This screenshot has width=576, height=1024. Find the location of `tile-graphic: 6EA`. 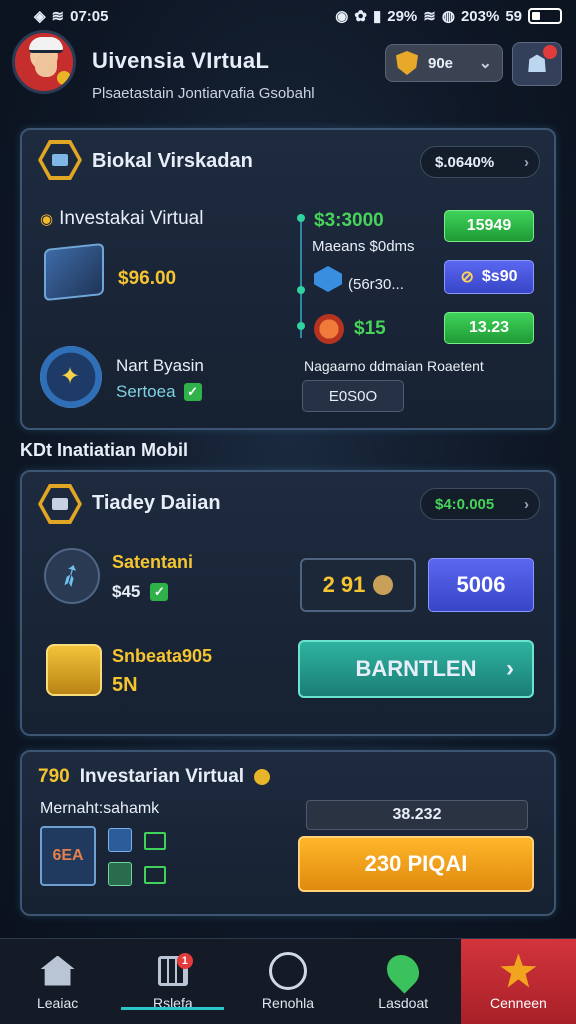

tile-graphic: 6EA is located at coordinates (68, 856).